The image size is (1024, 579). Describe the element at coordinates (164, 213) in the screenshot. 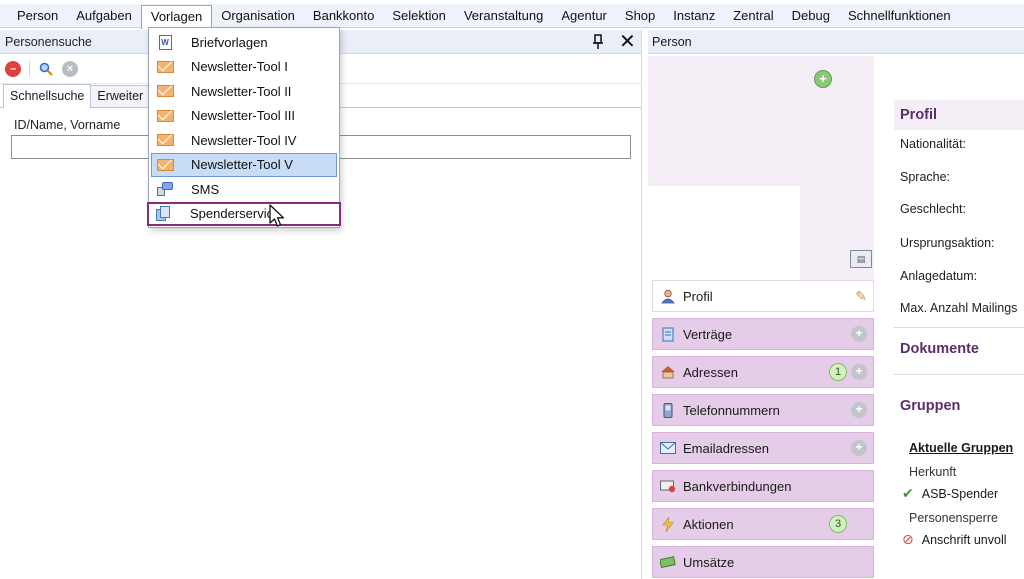

I see `documents-icon` at that location.